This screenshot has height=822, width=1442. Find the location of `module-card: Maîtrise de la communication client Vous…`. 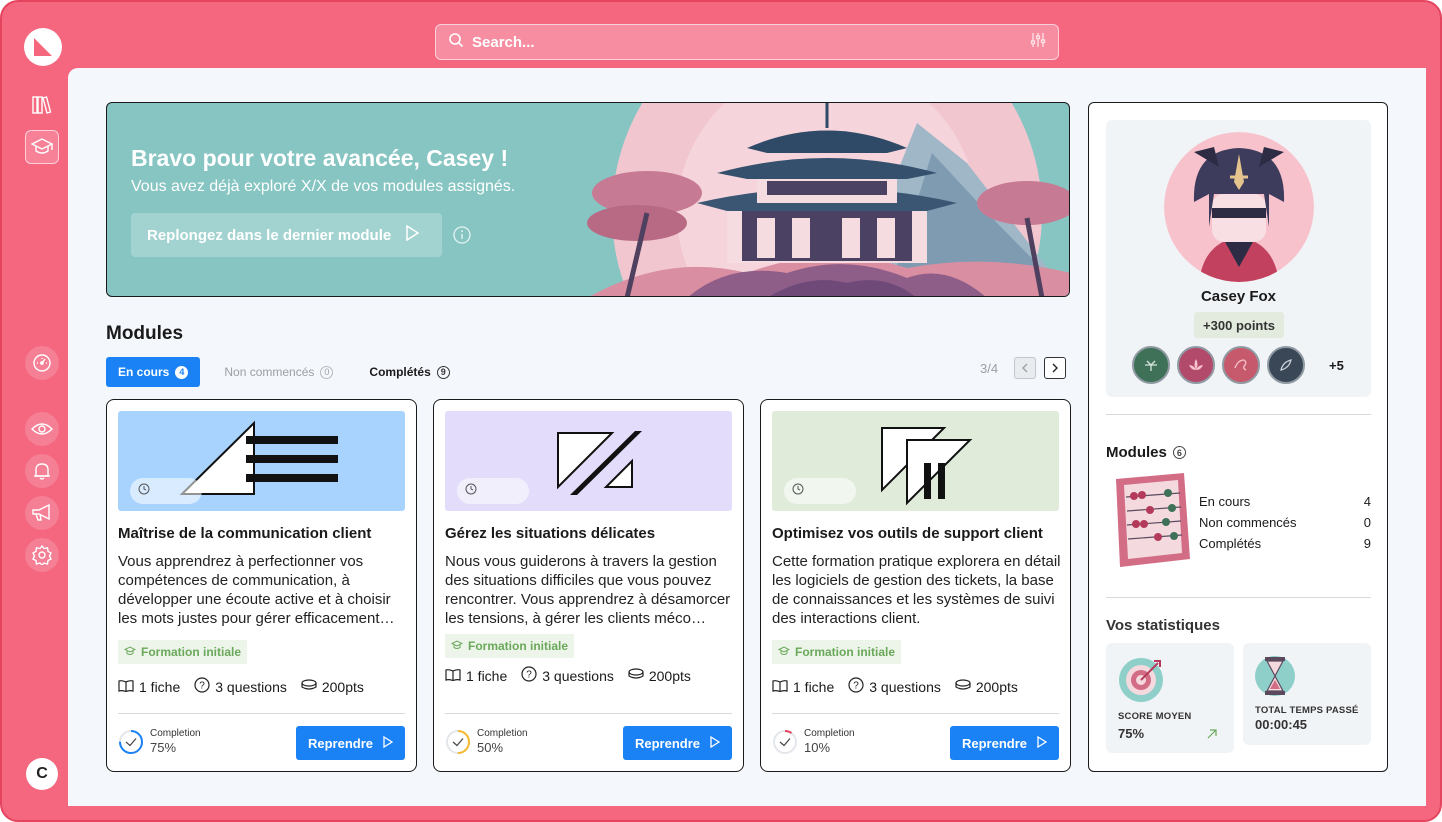

module-card: Maîtrise de la communication client Vous… is located at coordinates (261, 585).